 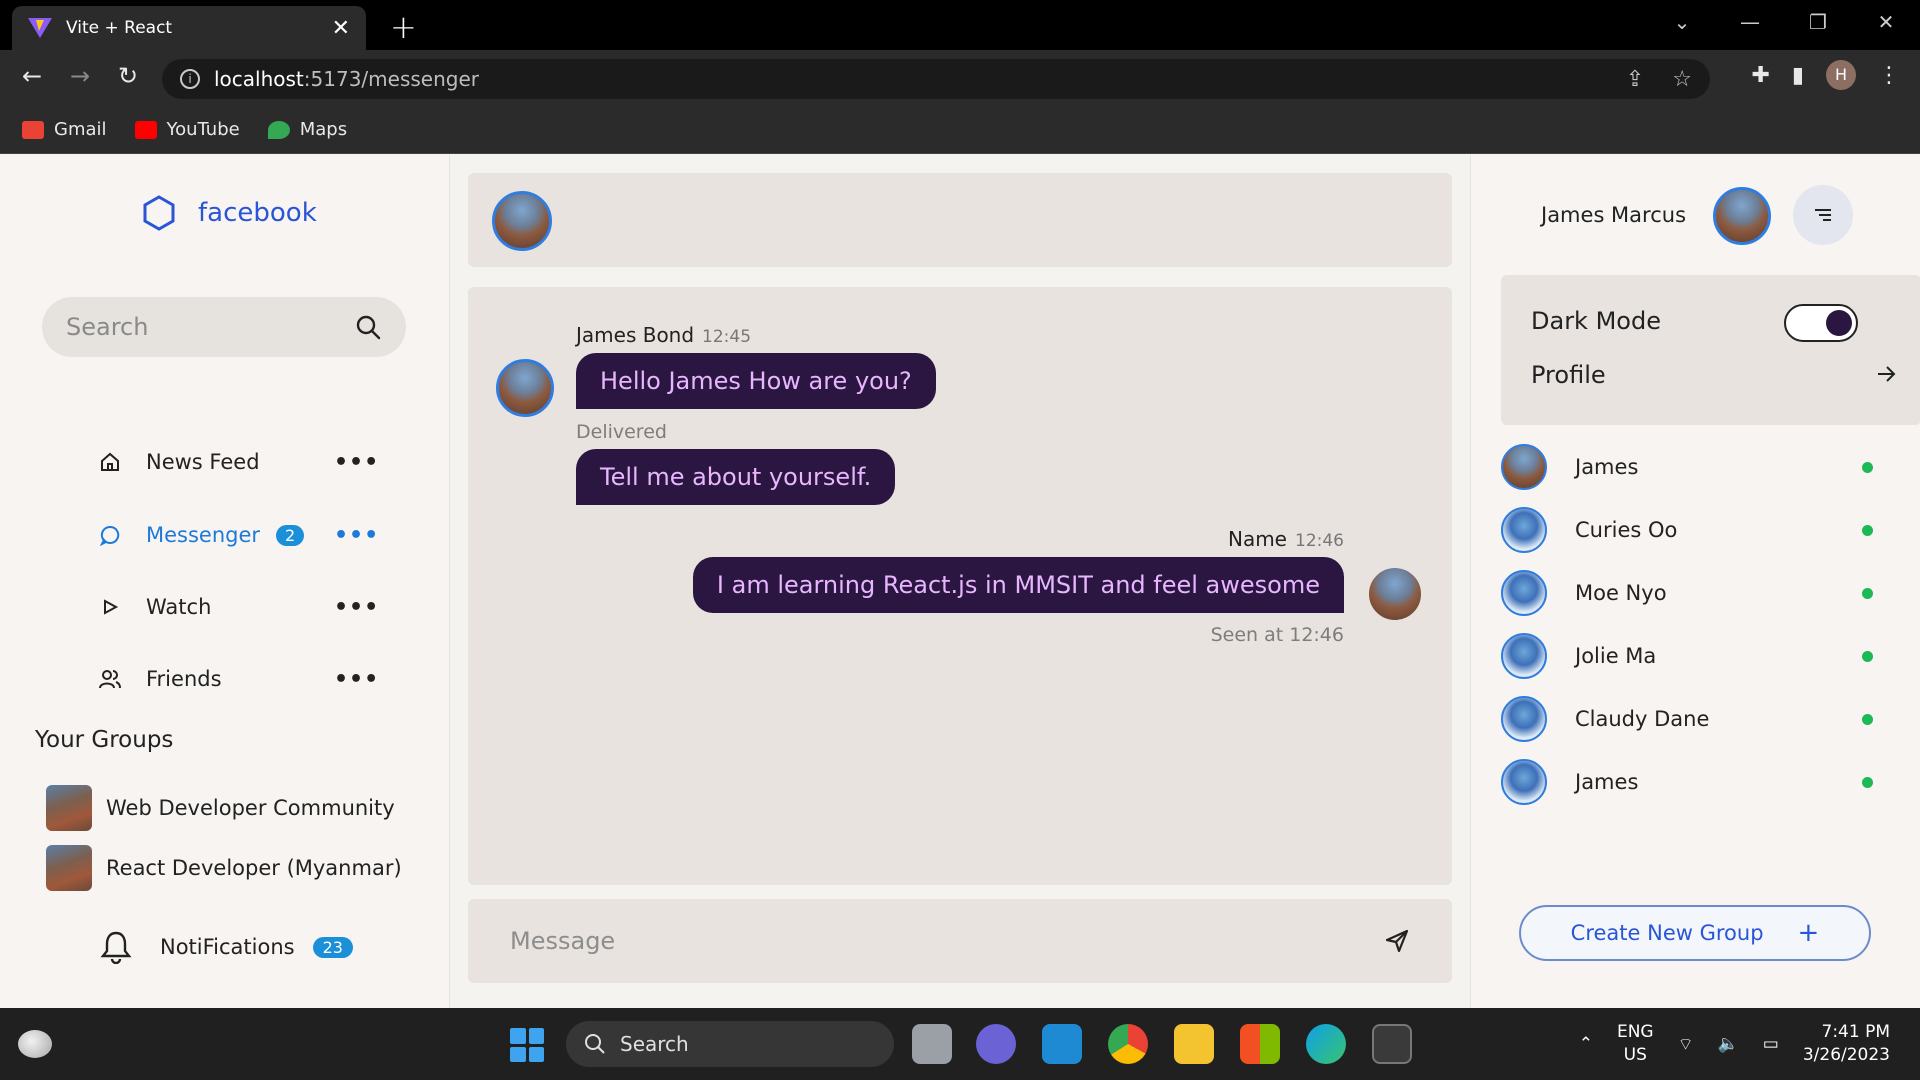 I want to click on sidebar-item-label: Watch, so click(x=179, y=607).